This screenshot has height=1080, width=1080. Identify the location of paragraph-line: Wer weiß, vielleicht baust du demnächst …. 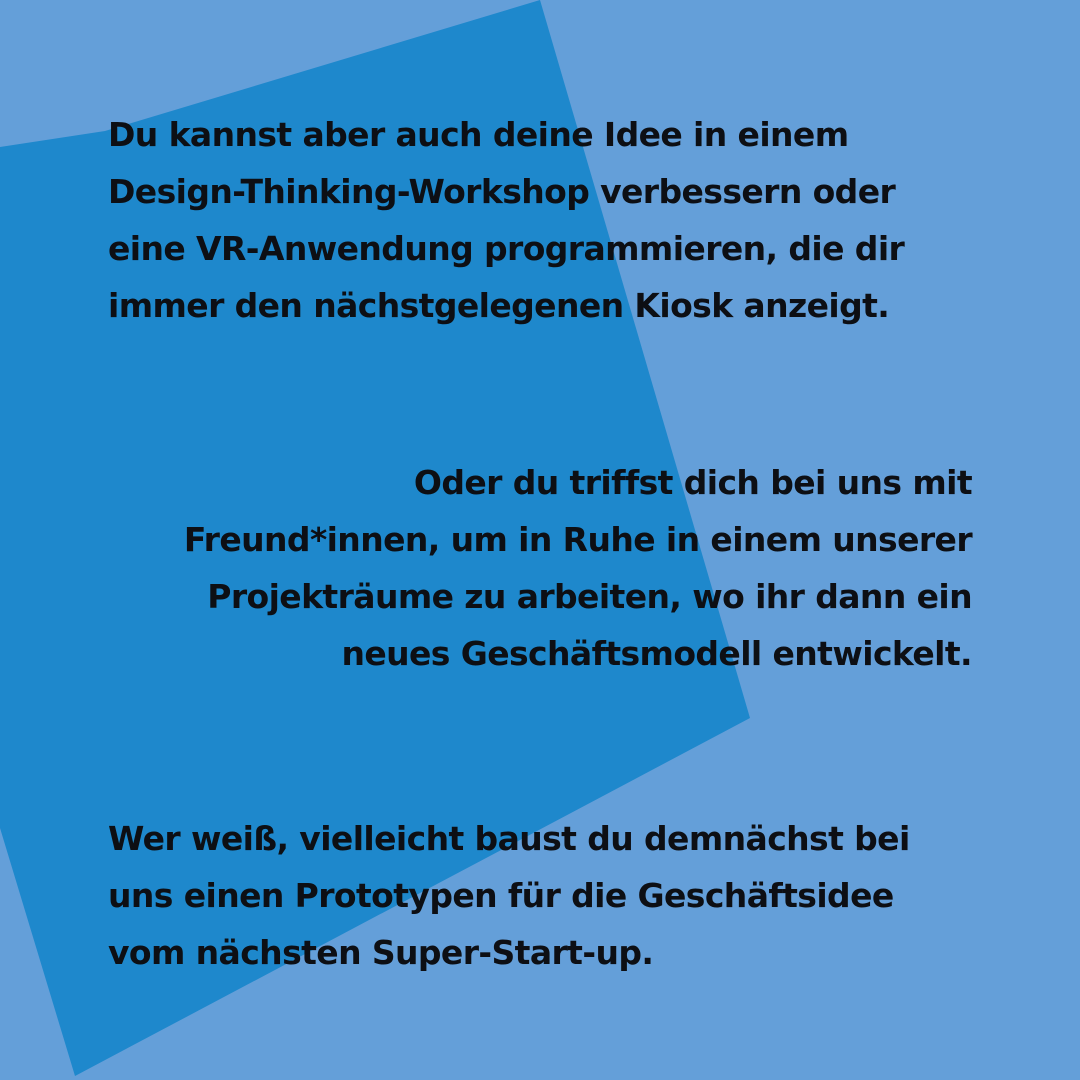
(509, 838).